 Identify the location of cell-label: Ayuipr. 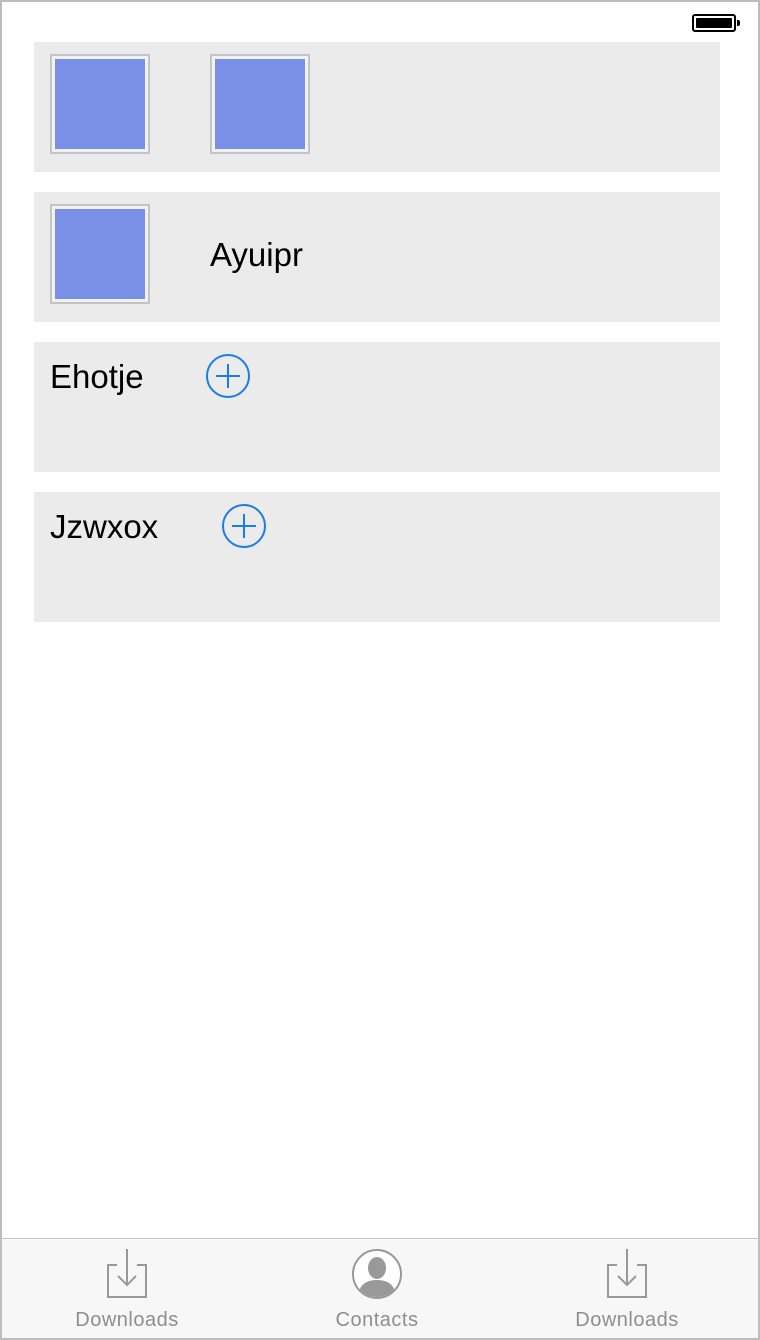
(256, 254).